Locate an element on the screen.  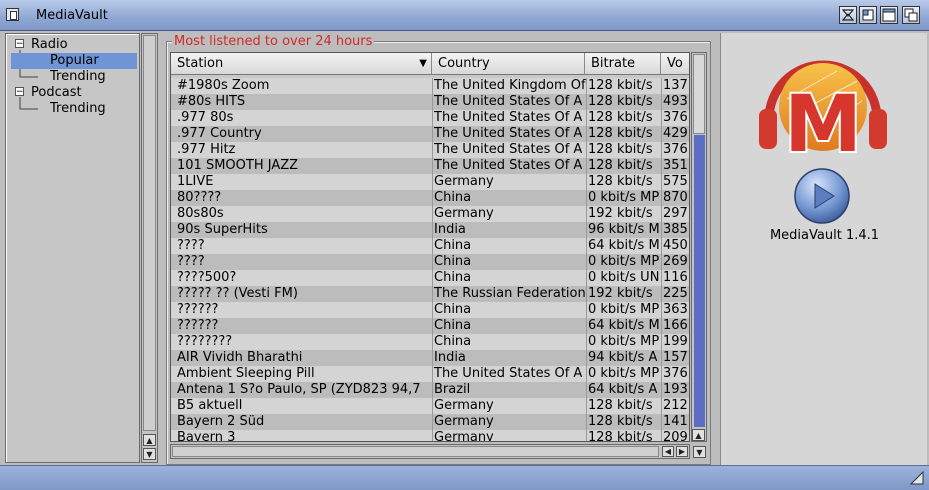
table-cell: 429 is located at coordinates (675, 134).